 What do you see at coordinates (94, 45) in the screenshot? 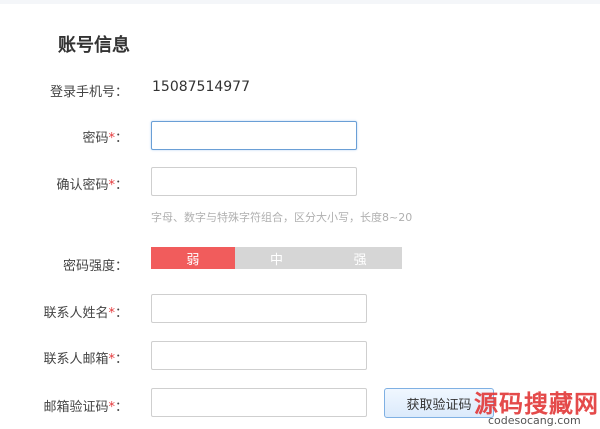
I see `section-title: 账号信息` at bounding box center [94, 45].